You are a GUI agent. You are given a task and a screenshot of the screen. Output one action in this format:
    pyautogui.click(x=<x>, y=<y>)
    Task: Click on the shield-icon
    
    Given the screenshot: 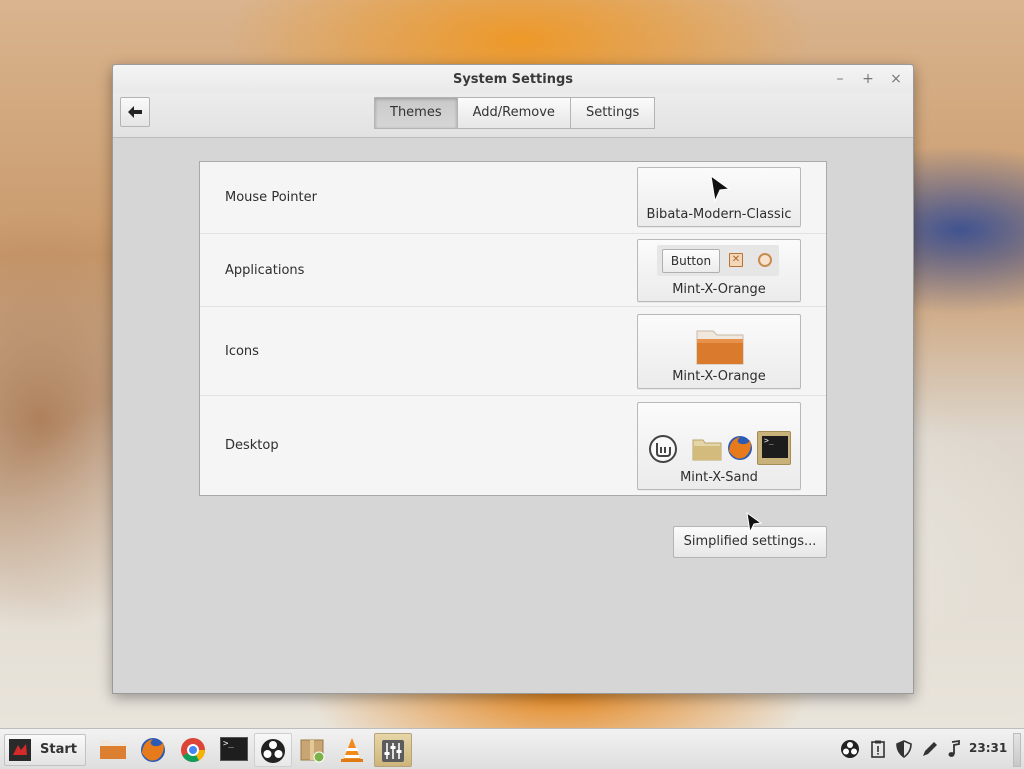 What is the action you would take?
    pyautogui.click(x=904, y=749)
    